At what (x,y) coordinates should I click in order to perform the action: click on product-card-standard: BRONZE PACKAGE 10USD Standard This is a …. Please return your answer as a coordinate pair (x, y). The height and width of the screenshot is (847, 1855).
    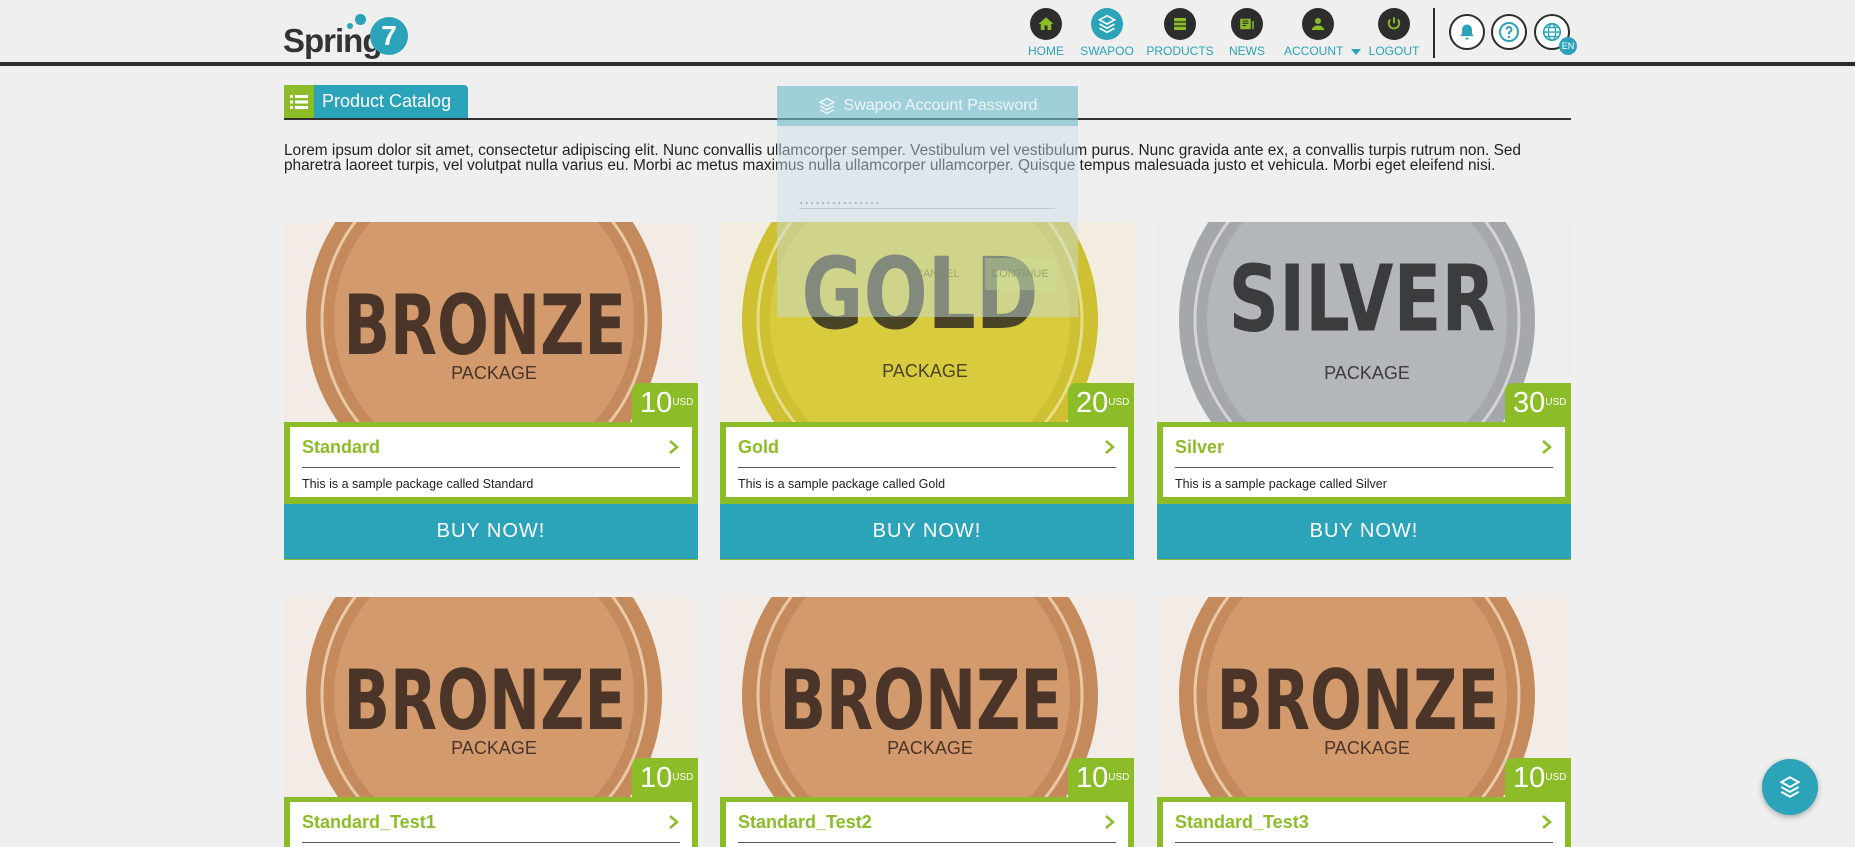
    Looking at the image, I should click on (491, 391).